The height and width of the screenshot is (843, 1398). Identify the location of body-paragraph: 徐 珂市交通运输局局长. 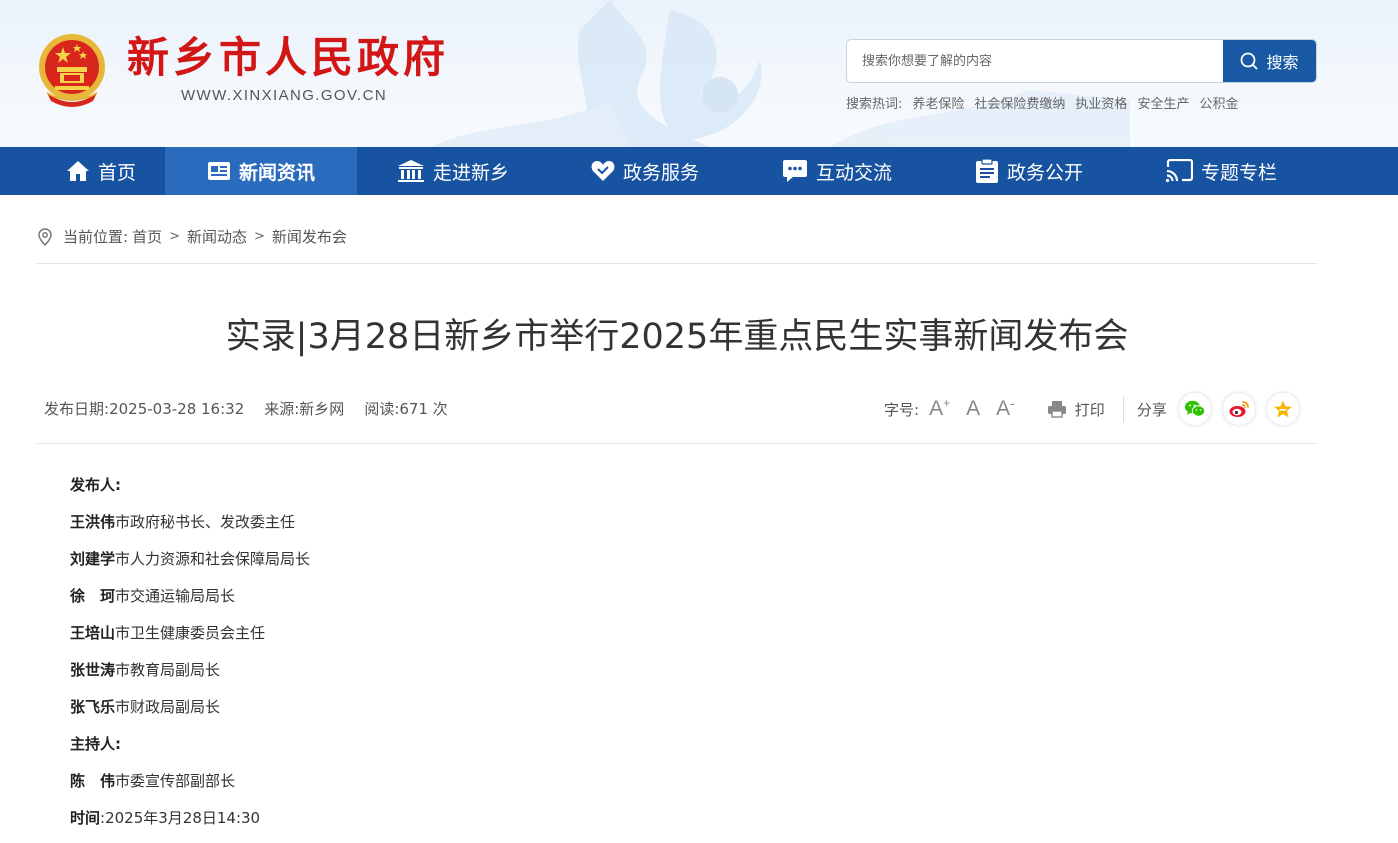
(190, 602).